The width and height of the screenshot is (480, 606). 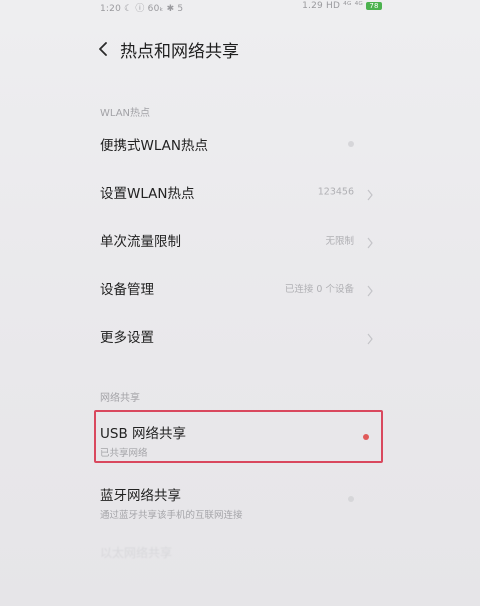 What do you see at coordinates (179, 51) in the screenshot?
I see `page-title: 热点和网络共享` at bounding box center [179, 51].